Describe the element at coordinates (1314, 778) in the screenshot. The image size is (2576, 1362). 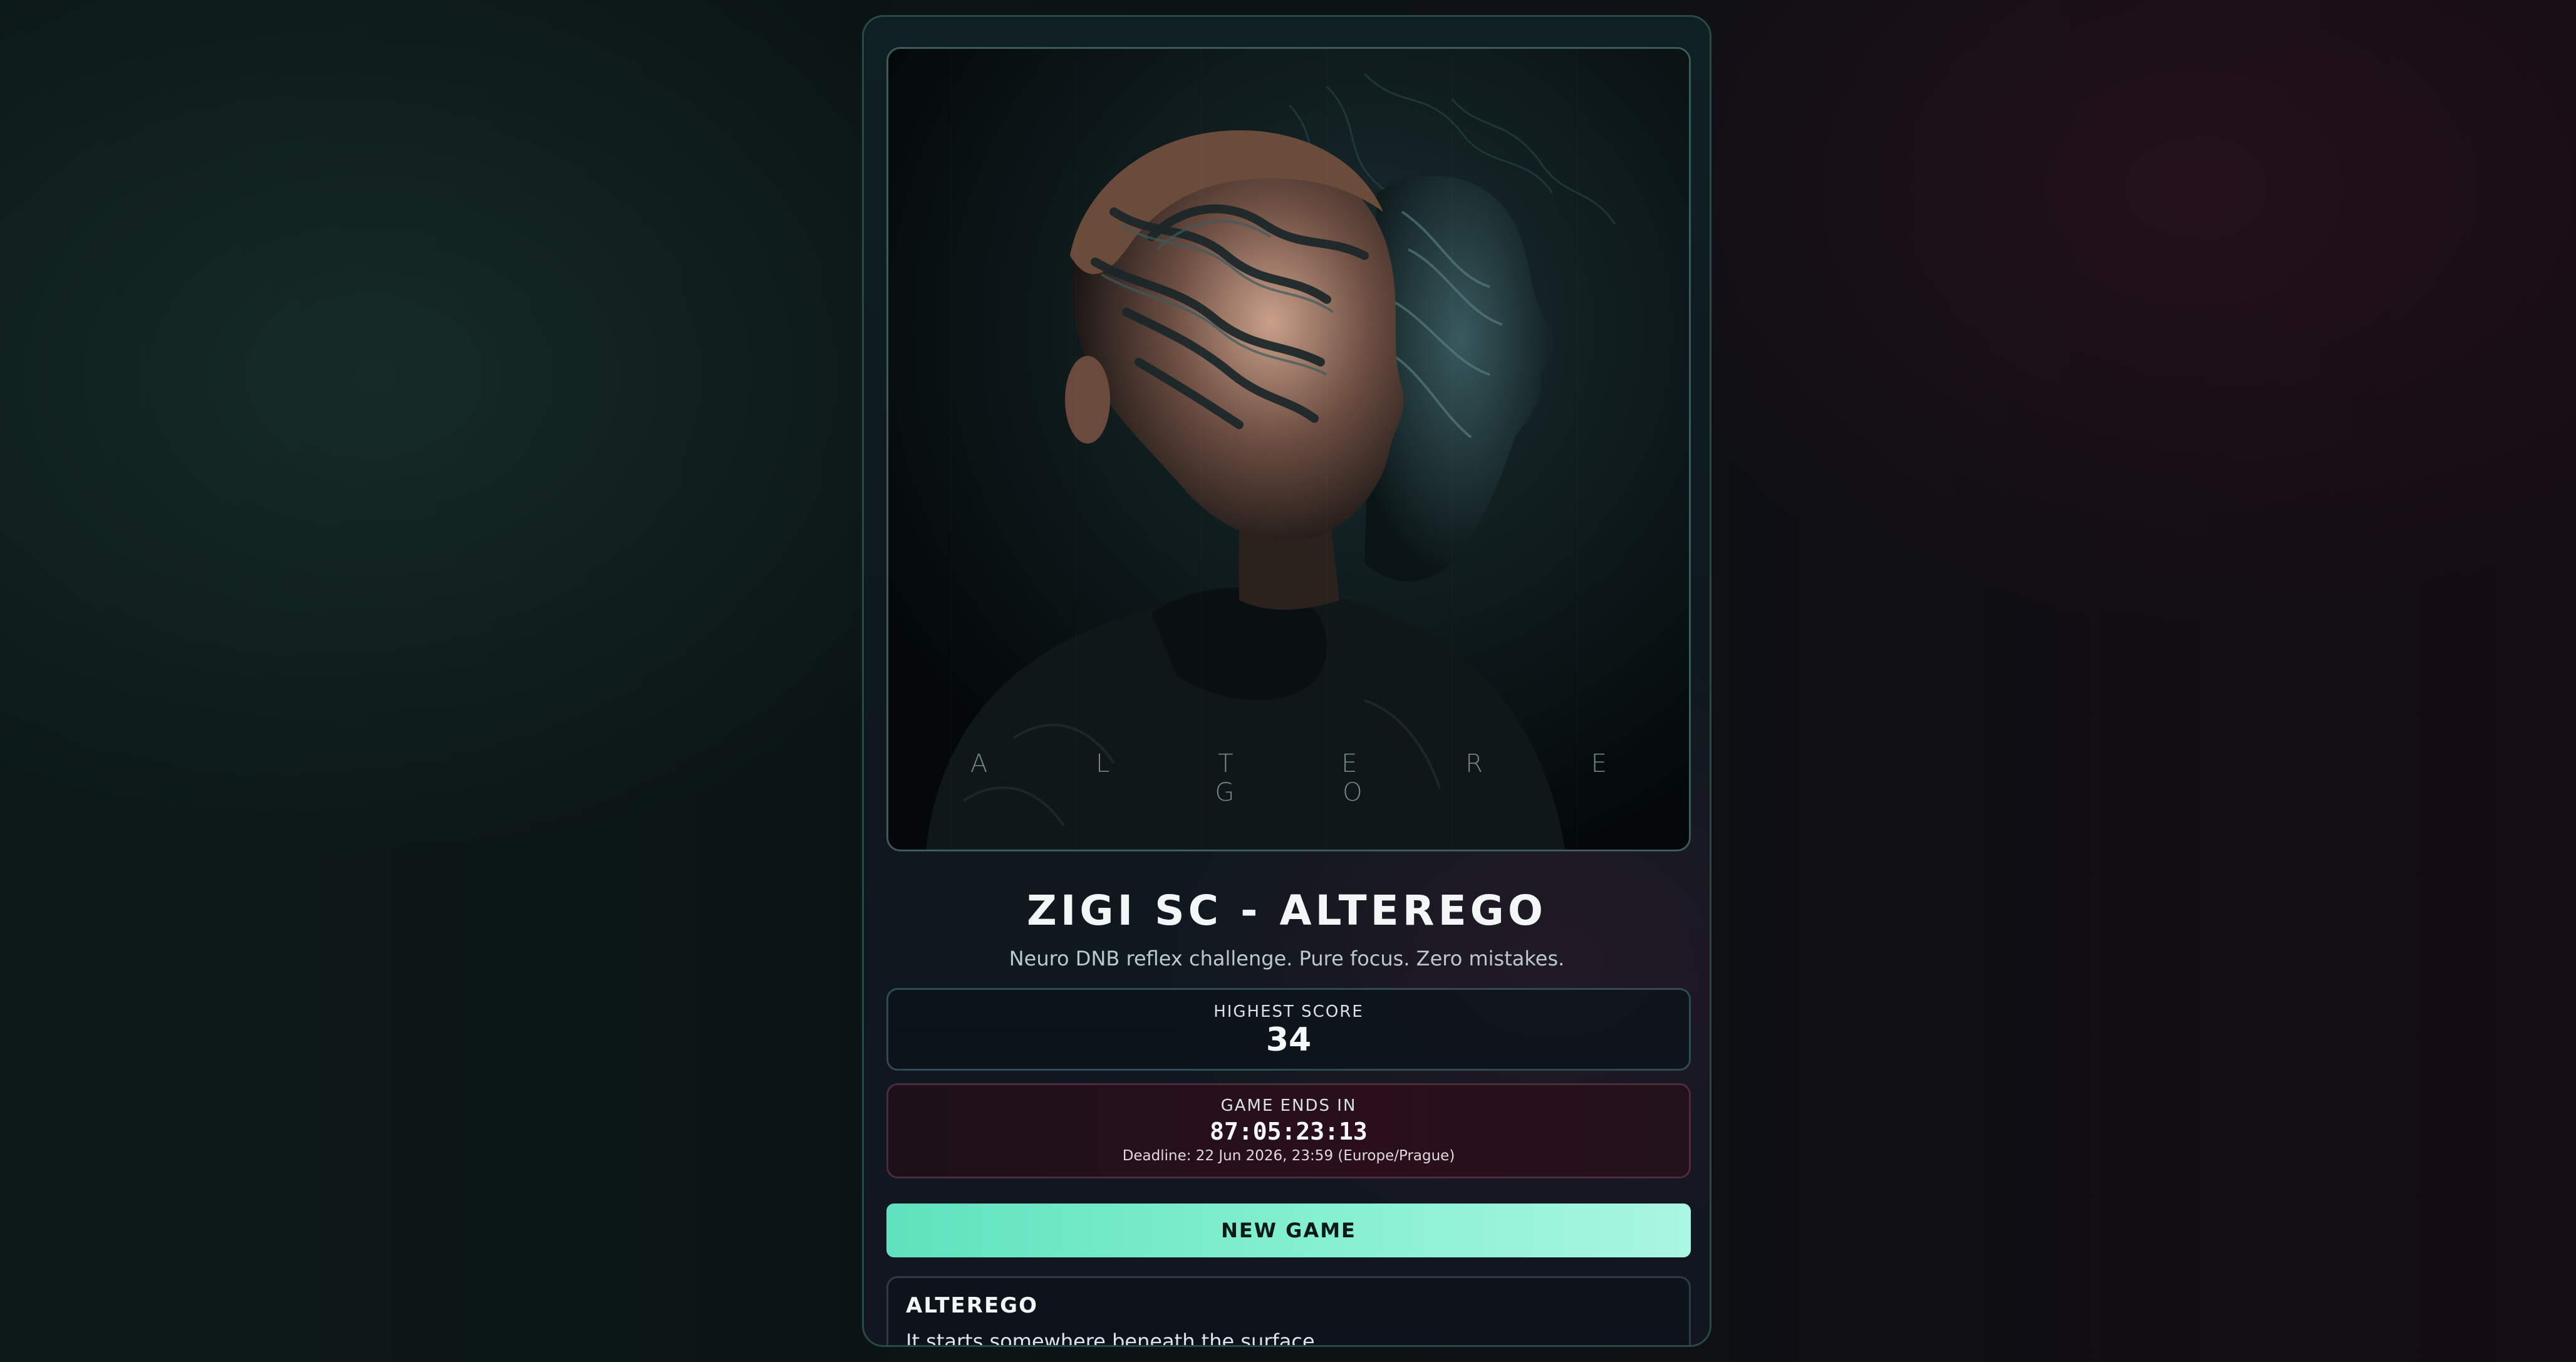
I see `artwork-caption: A L T E R E G O` at that location.